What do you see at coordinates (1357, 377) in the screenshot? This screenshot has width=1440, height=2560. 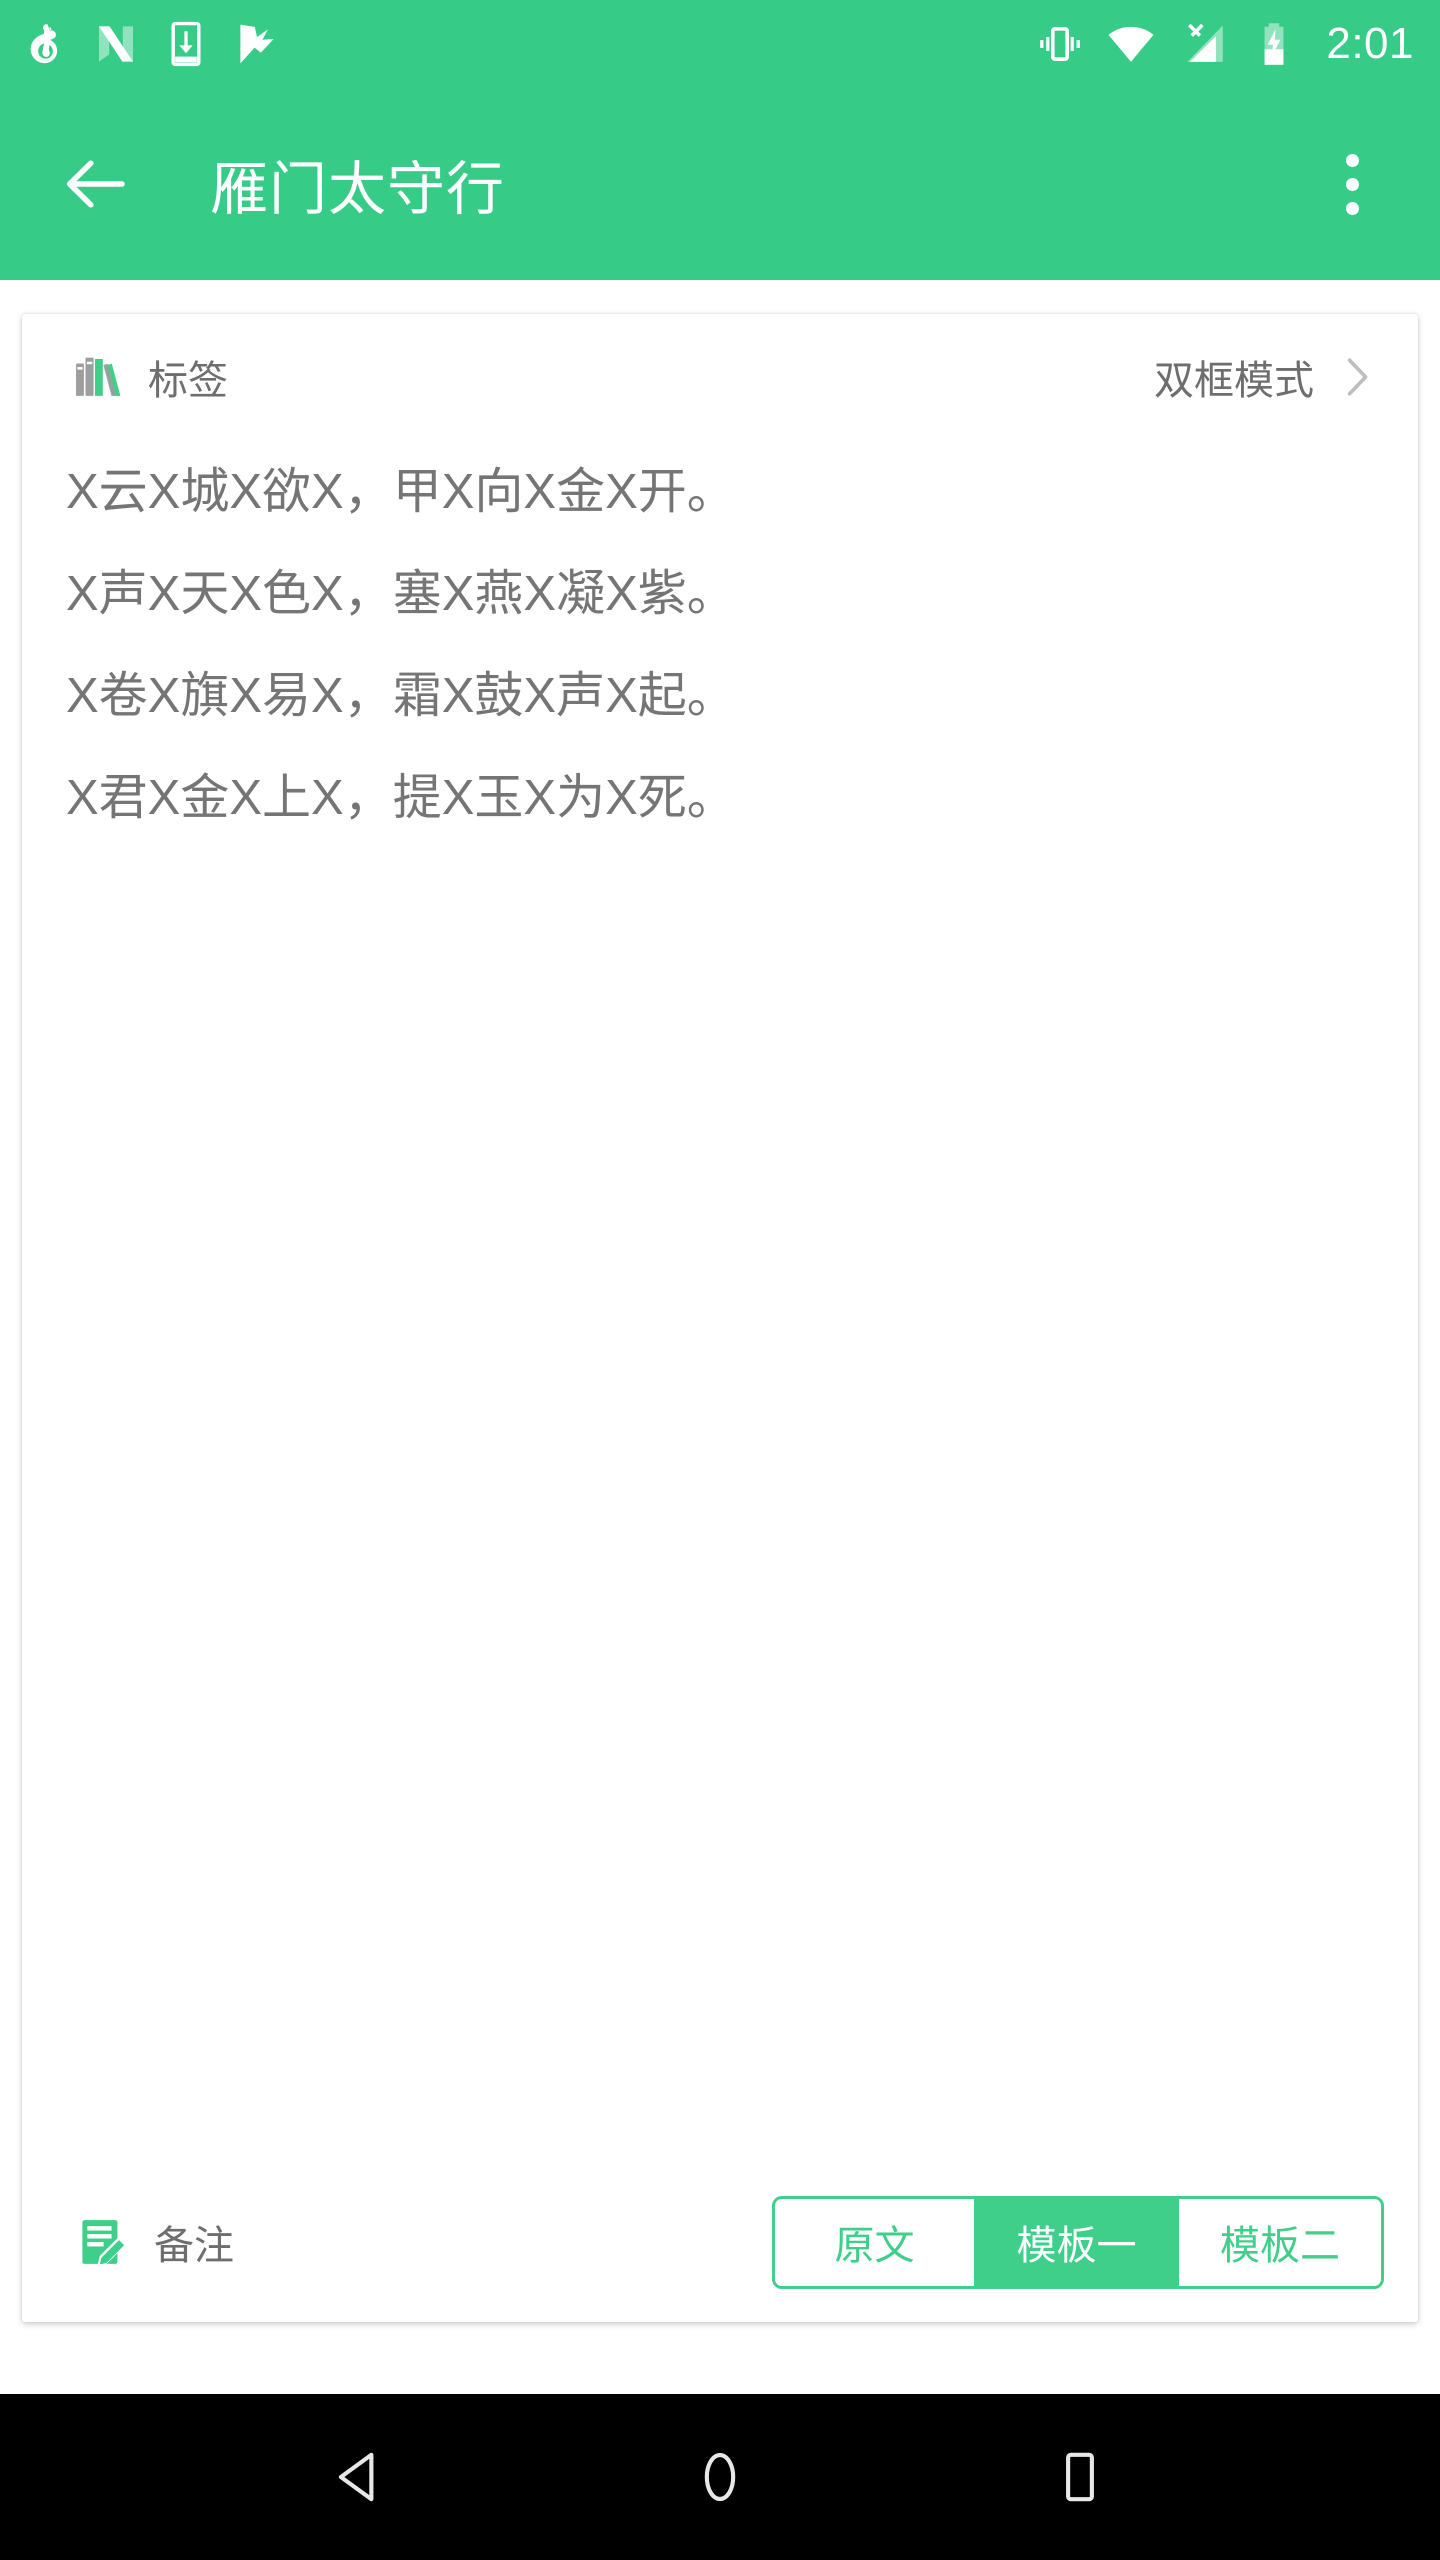 I see `chevron-right-icon` at bounding box center [1357, 377].